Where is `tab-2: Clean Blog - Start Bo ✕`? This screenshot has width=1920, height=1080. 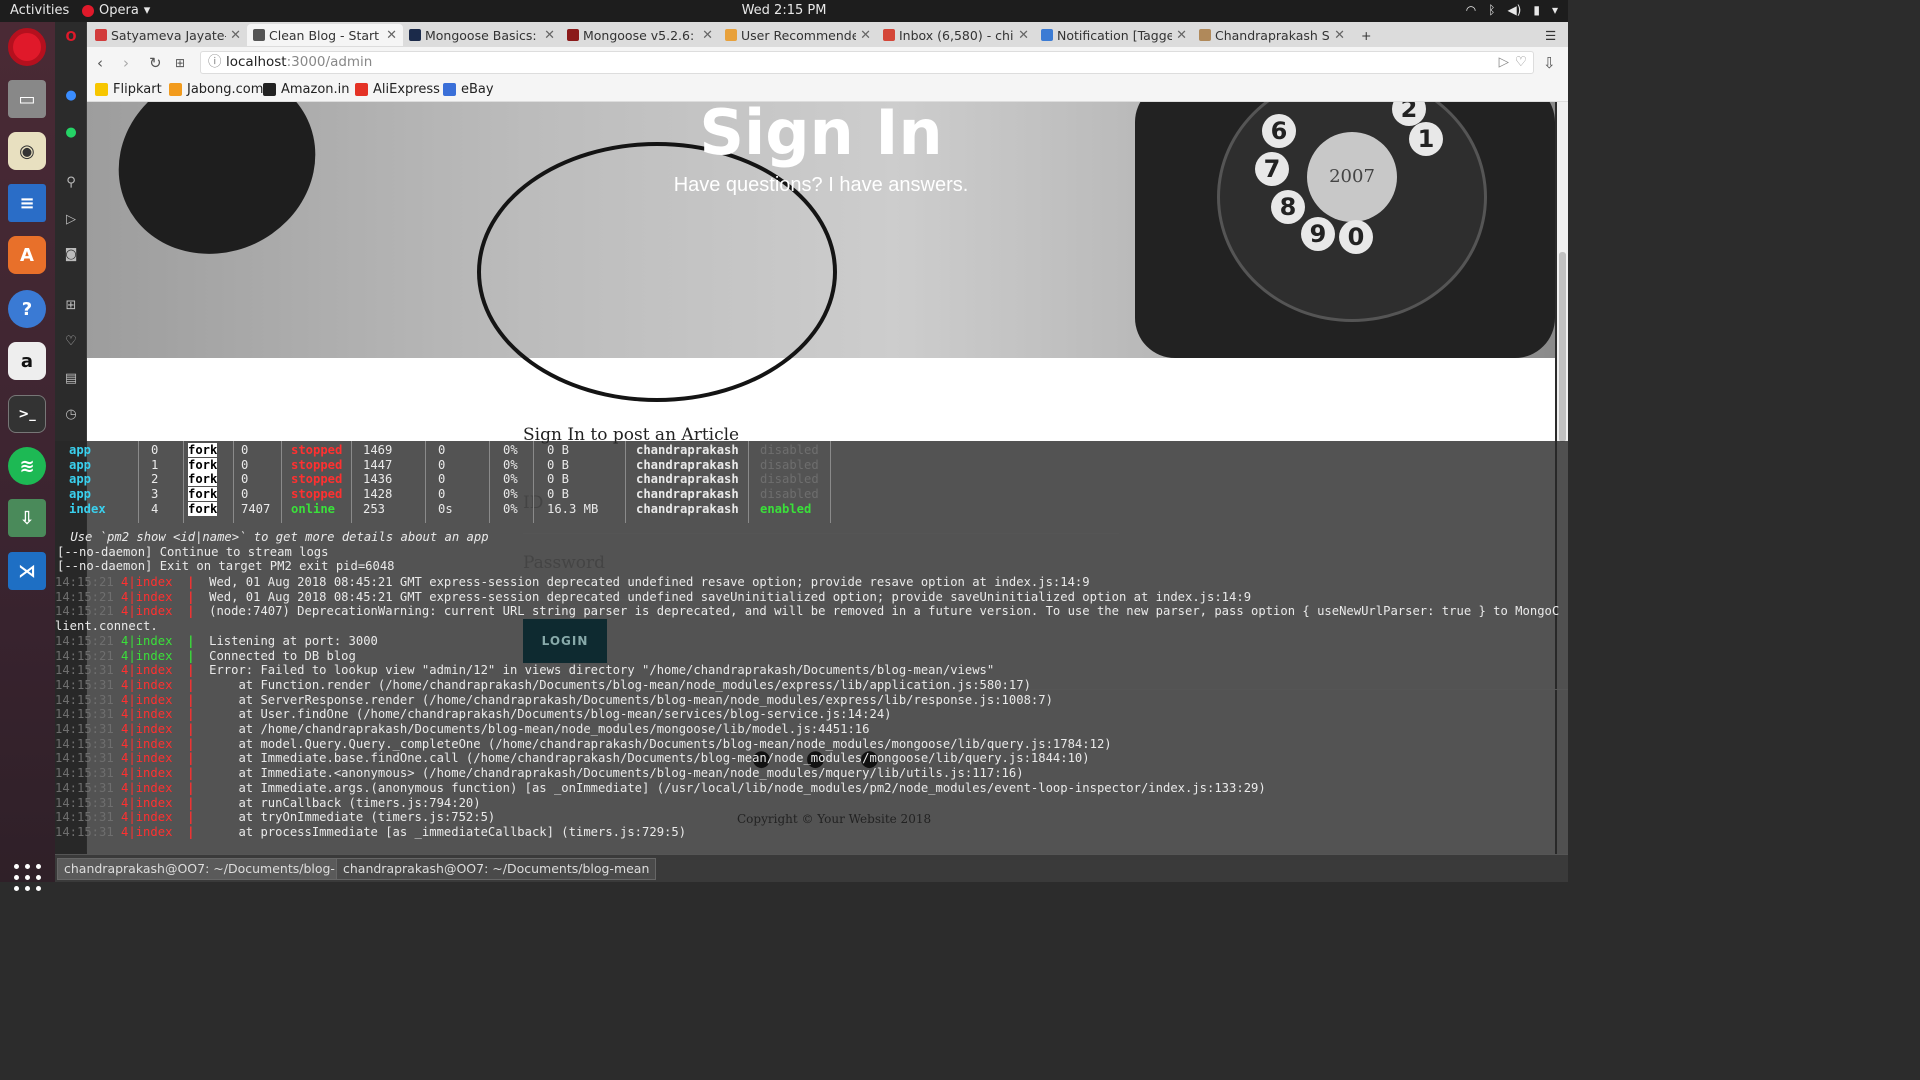 tab-2: Clean Blog - Start Bo ✕ is located at coordinates (325, 35).